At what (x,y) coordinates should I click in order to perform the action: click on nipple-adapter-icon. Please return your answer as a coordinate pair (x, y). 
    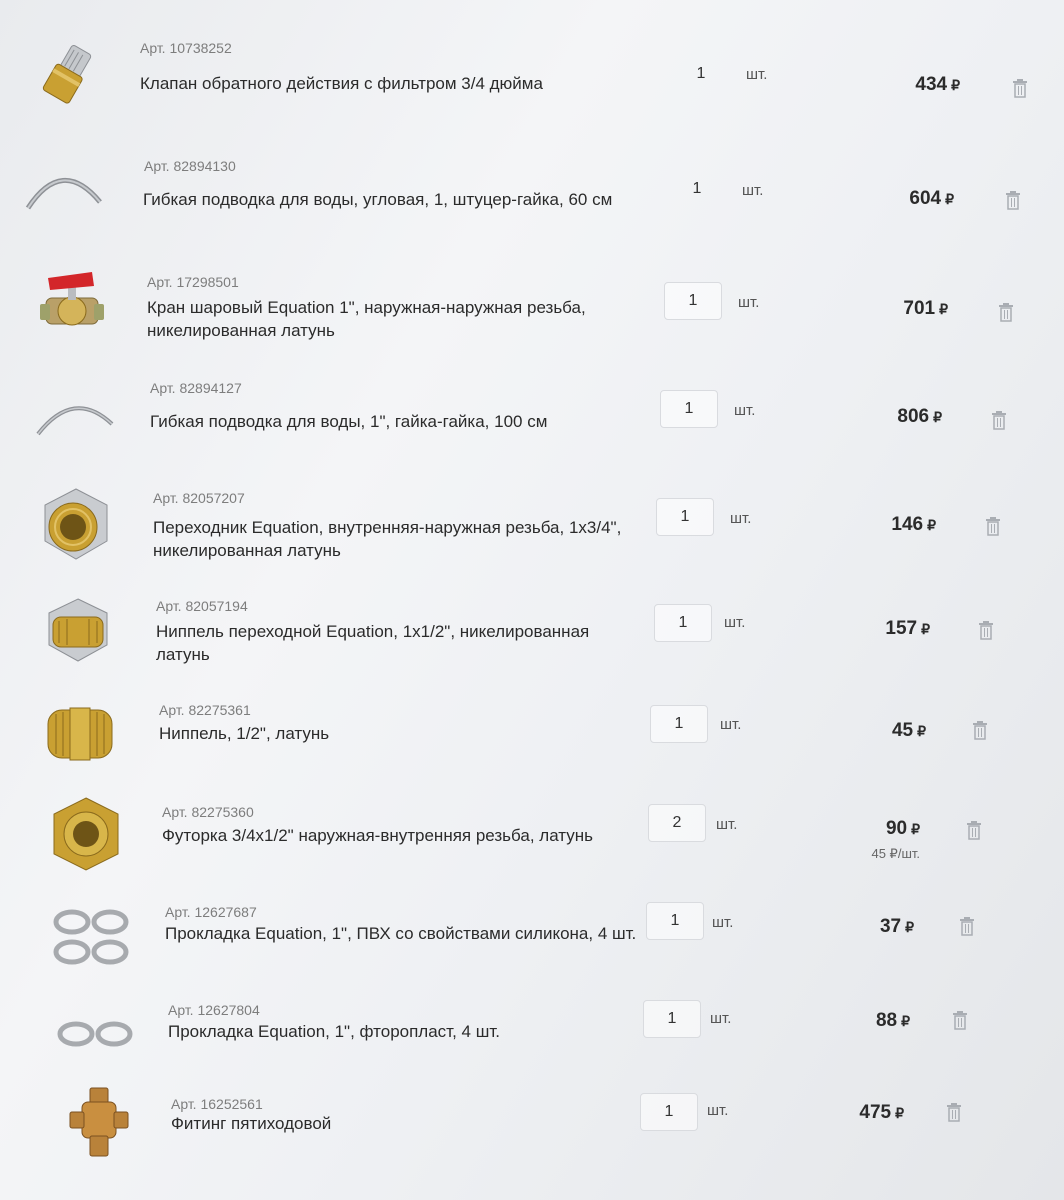
    Looking at the image, I should click on (78, 630).